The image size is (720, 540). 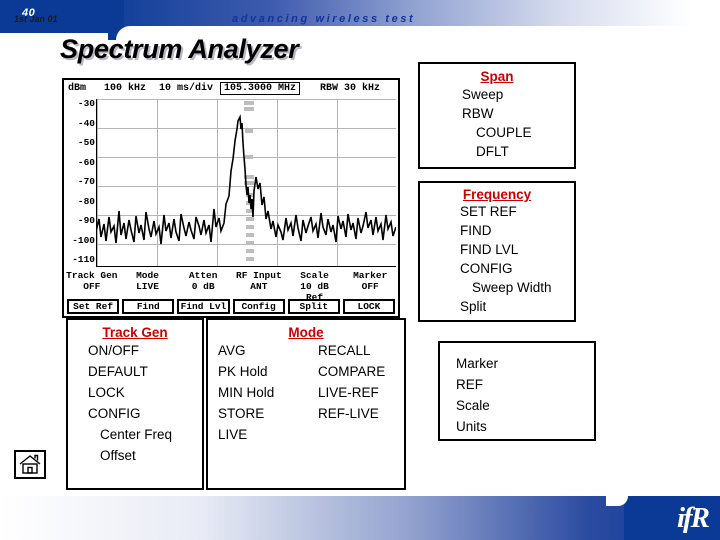 I want to click on panel-mode-header: Mode, so click(x=306, y=332).